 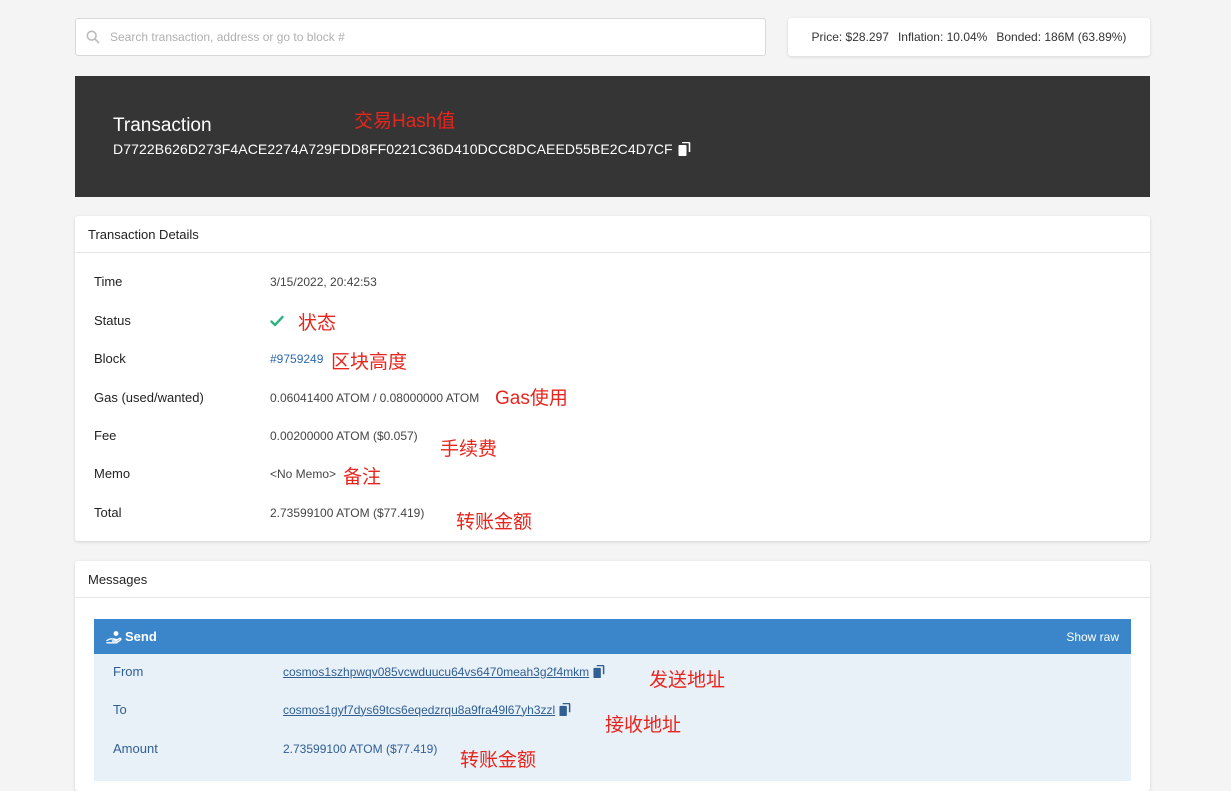 What do you see at coordinates (108, 281) in the screenshot?
I see `time-label: Time` at bounding box center [108, 281].